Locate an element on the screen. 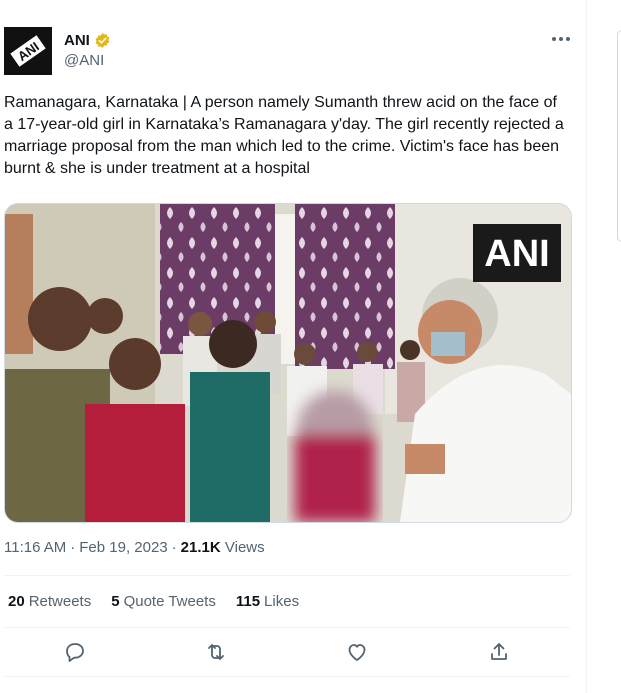 This screenshot has width=621, height=693. likes-count: 115 is located at coordinates (248, 601).